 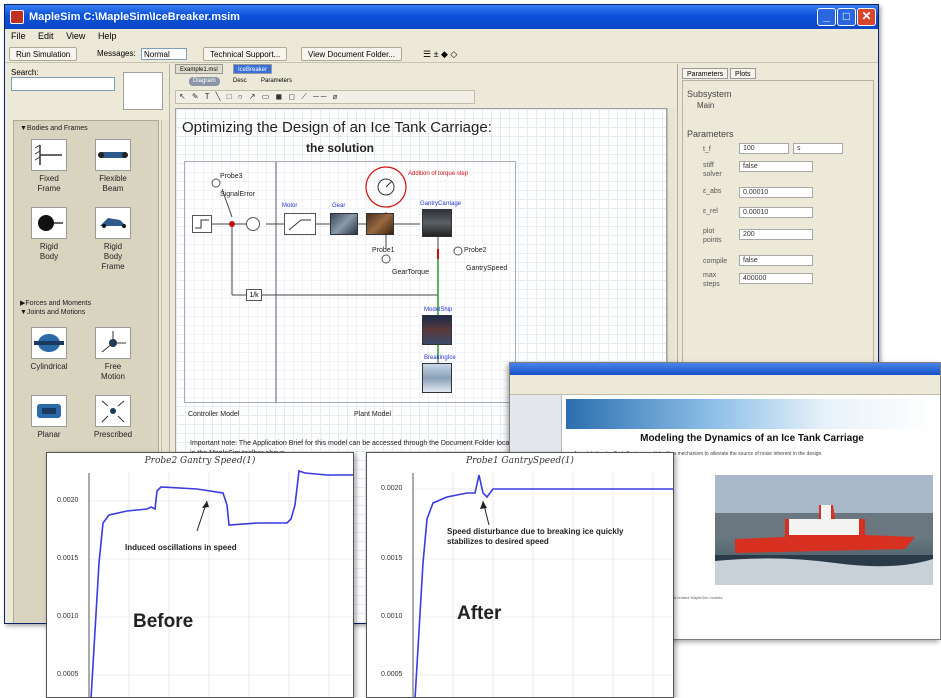 What do you see at coordinates (438, 174) in the screenshot?
I see `torque-step-annotation: Addition of torque step` at bounding box center [438, 174].